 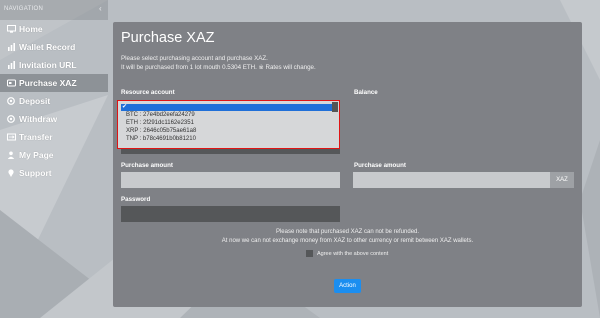 What do you see at coordinates (366, 92) in the screenshot?
I see `balance-label: Balance` at bounding box center [366, 92].